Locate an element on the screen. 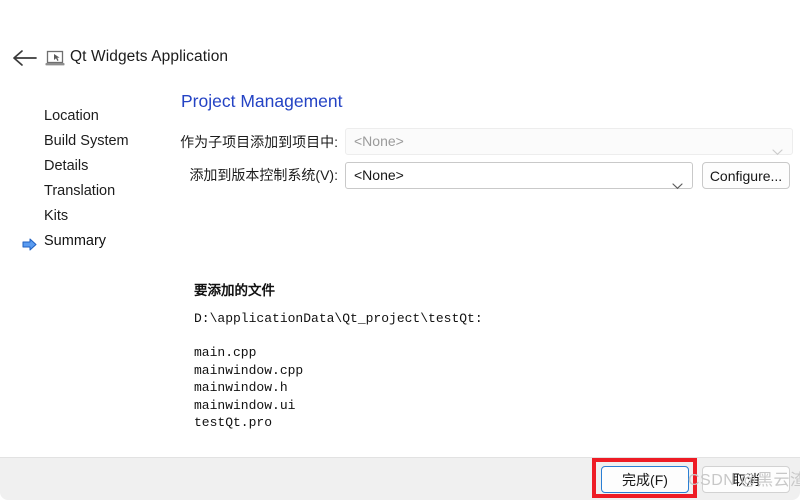 This screenshot has width=800, height=500. cancel-button: 取消 is located at coordinates (746, 479).